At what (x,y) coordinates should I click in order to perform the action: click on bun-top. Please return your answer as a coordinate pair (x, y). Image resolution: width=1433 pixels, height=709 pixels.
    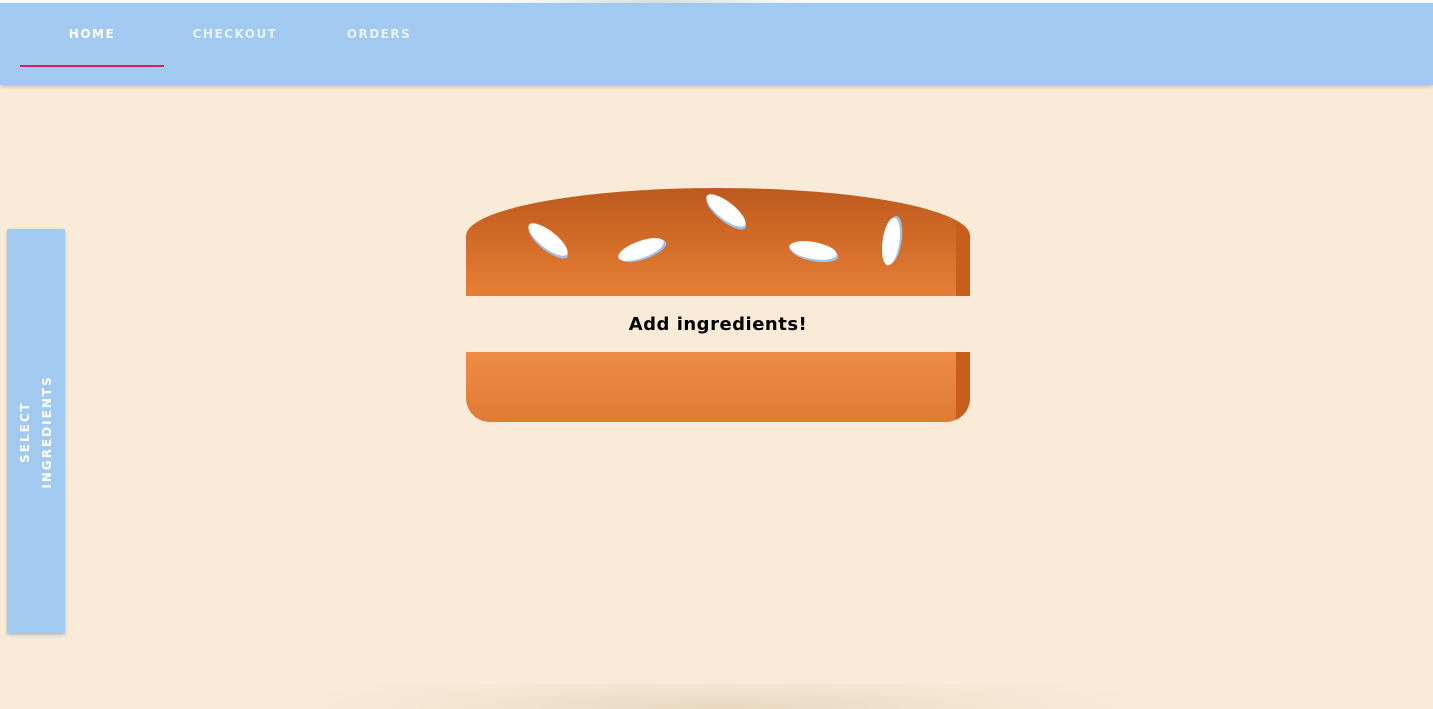
    Looking at the image, I should click on (718, 242).